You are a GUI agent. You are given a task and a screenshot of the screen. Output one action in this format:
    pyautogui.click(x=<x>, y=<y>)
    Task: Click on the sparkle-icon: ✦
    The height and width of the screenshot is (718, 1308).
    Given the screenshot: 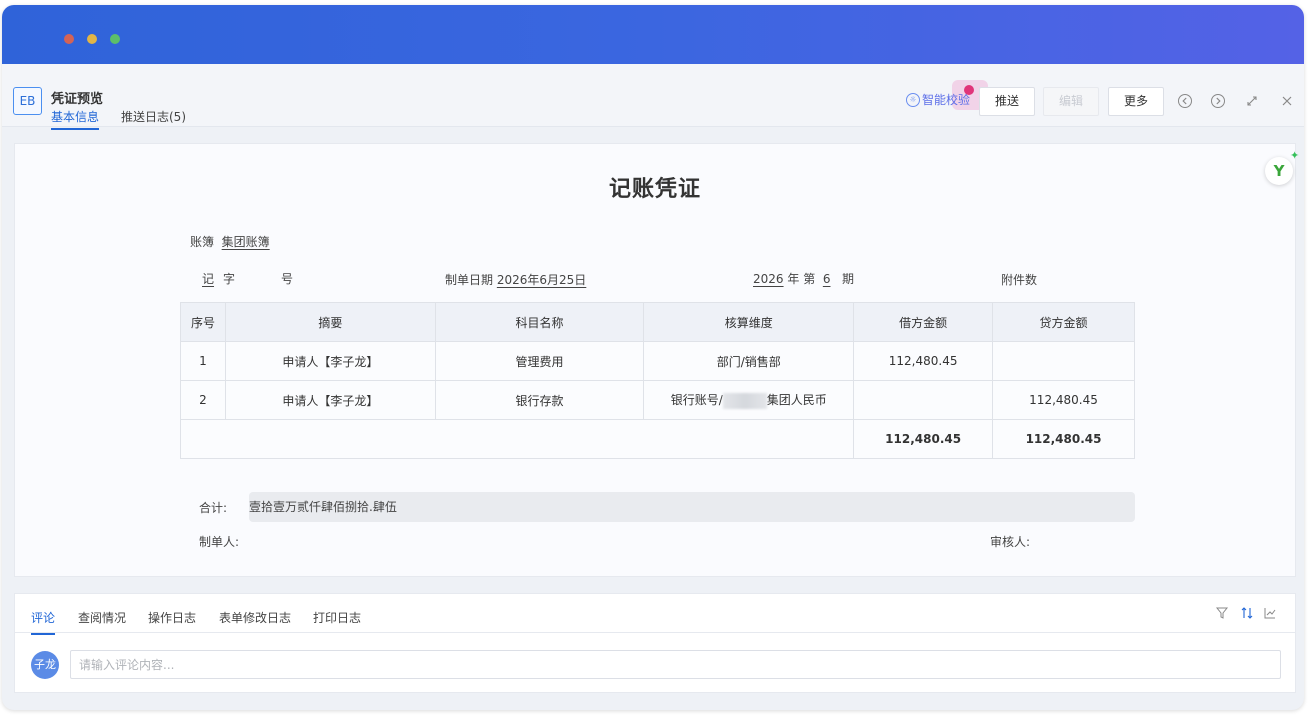 What is the action you would take?
    pyautogui.click(x=1295, y=155)
    